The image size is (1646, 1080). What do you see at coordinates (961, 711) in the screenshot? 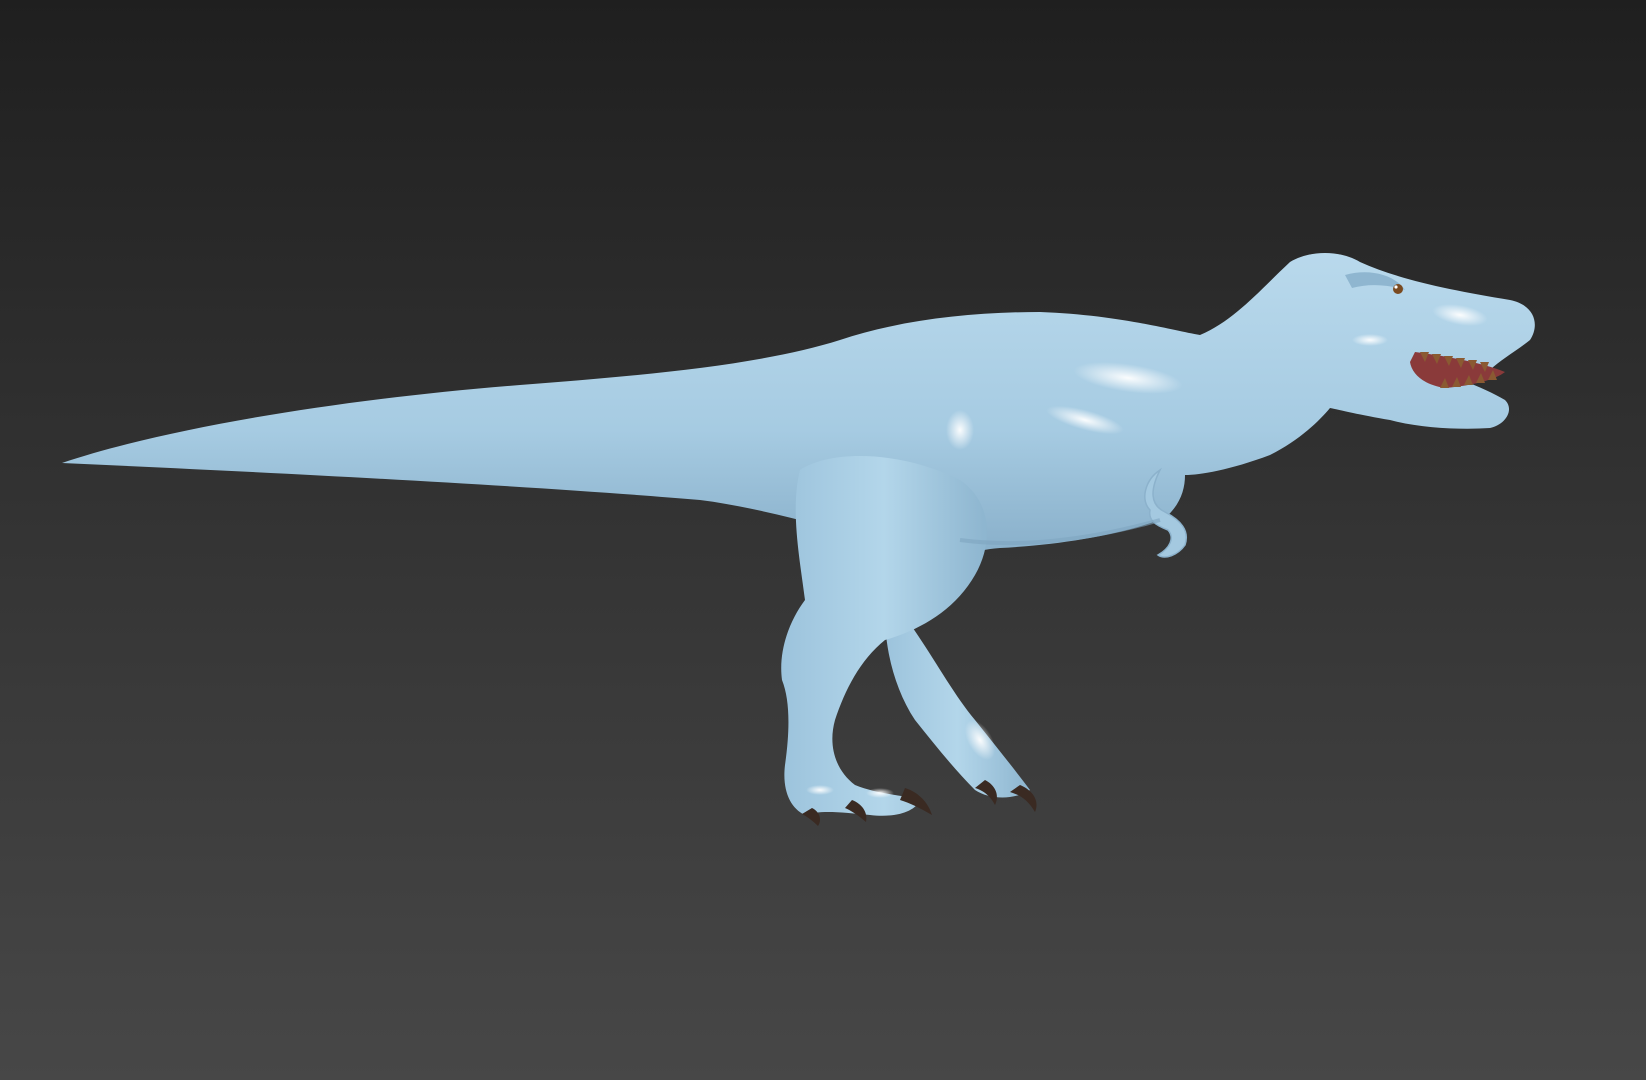
I see `far-leg` at bounding box center [961, 711].